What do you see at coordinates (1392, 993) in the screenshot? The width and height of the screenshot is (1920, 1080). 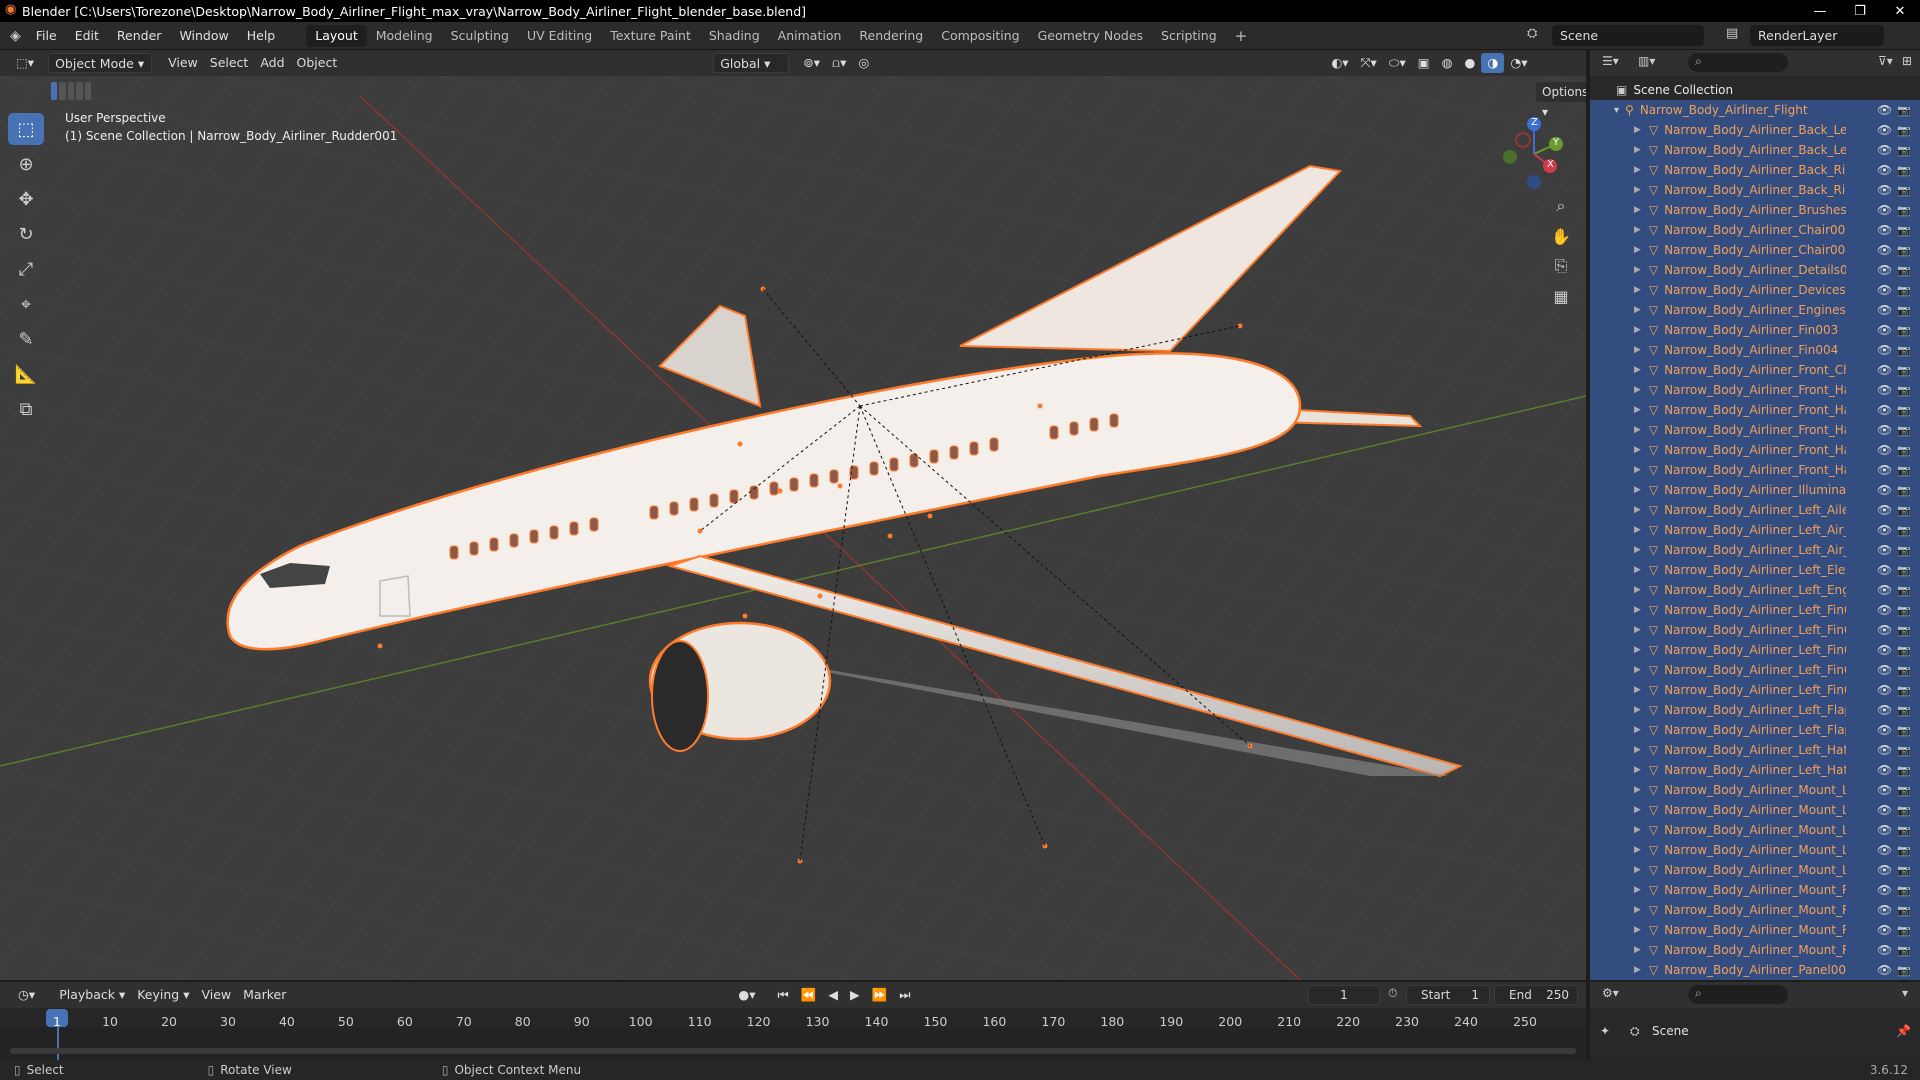 I see `stopwatch-icon: ⏱` at bounding box center [1392, 993].